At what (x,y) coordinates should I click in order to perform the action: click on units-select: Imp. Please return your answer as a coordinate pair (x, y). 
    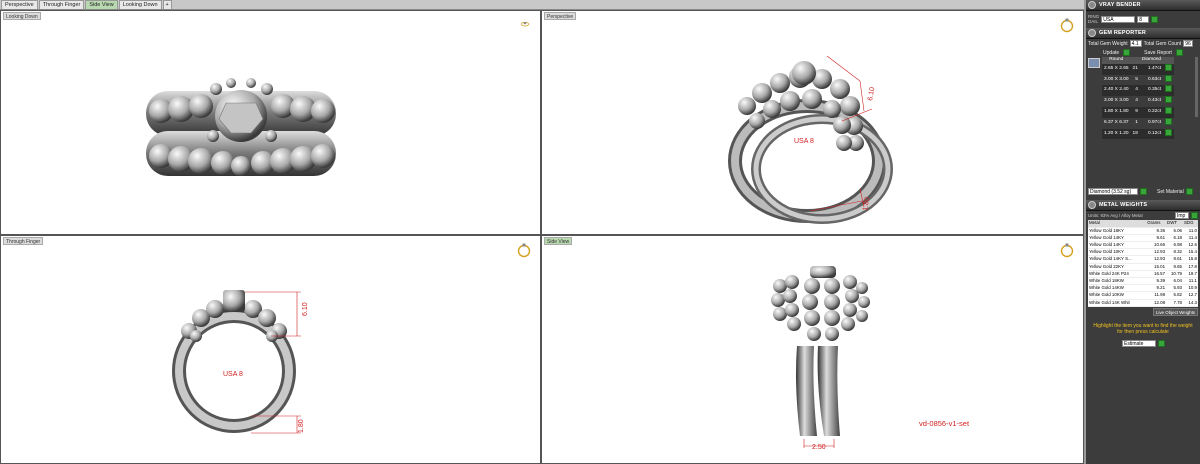
    Looking at the image, I should click on (1182, 216).